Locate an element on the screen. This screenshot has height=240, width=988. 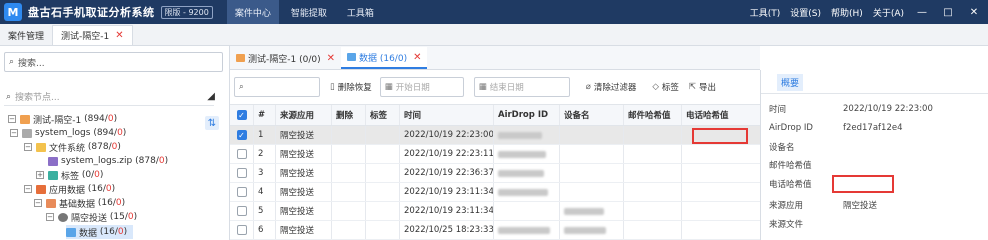
tab-label: 测试-隔空-1 (0/0) is located at coordinates (284, 59).